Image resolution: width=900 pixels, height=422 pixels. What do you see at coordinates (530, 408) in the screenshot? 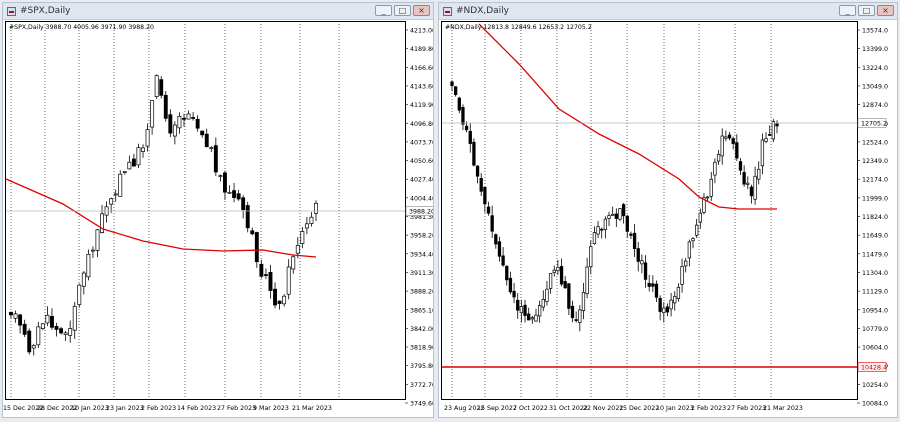
I see `x-axis-label: 7 Oct 2022` at bounding box center [530, 408].